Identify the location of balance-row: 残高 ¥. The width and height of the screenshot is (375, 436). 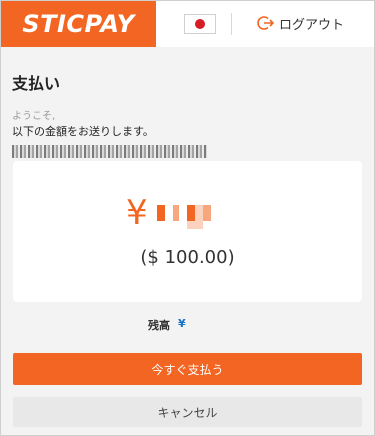
(167, 325).